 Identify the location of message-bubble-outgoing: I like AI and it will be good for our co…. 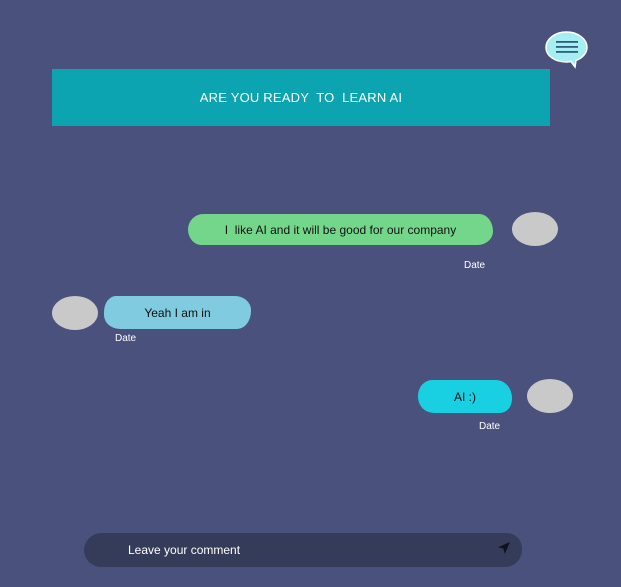
(340, 229).